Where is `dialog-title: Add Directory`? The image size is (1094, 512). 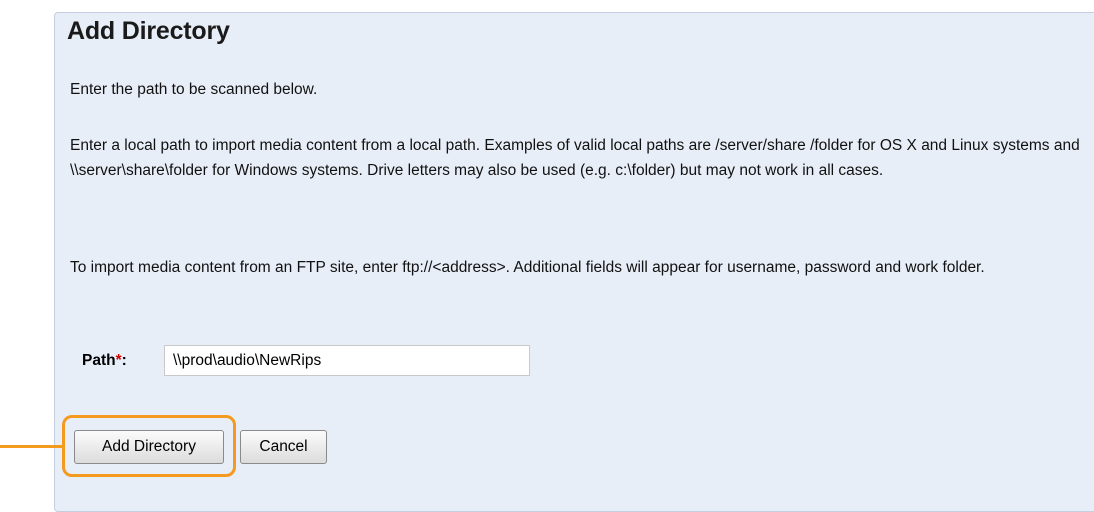 dialog-title: Add Directory is located at coordinates (148, 31).